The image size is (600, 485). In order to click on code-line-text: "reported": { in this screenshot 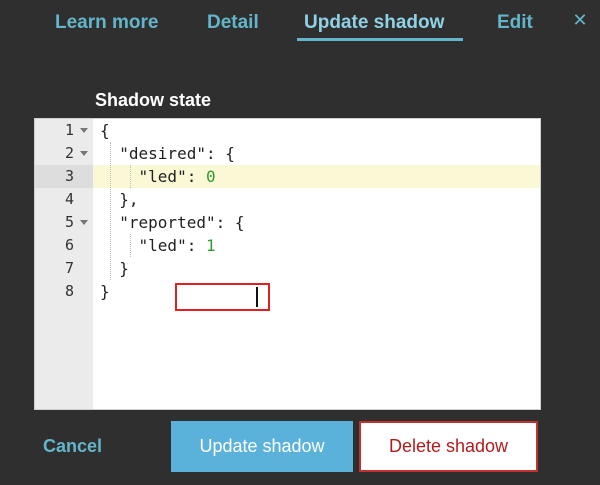, I will do `click(172, 222)`.